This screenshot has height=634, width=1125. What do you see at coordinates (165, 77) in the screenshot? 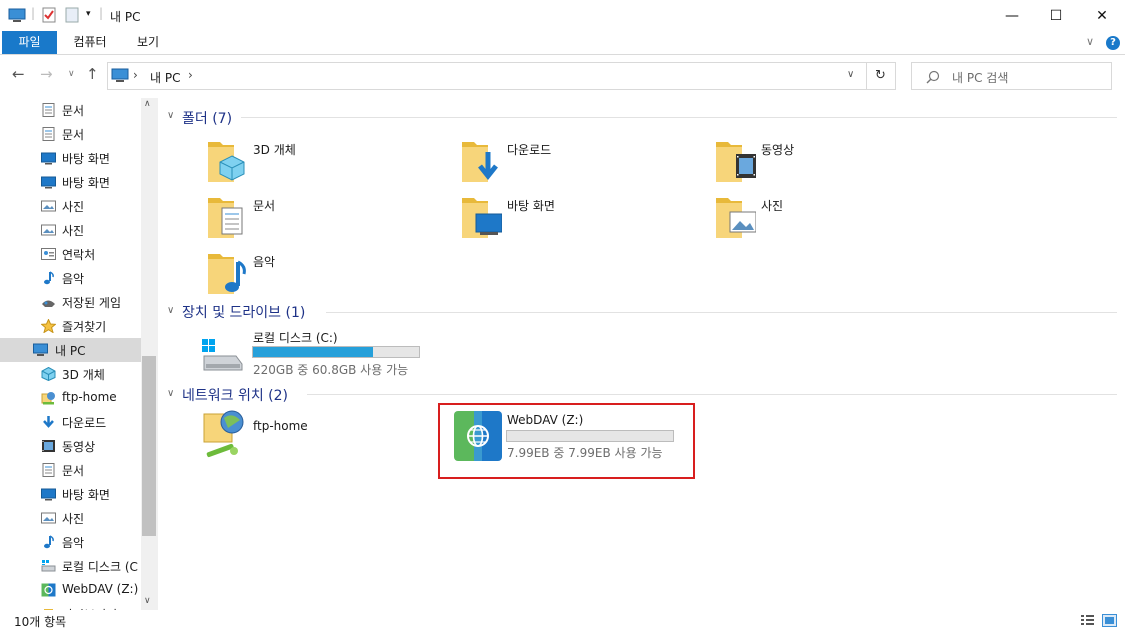
I see `breadcrumb-location: 내 PC` at bounding box center [165, 77].